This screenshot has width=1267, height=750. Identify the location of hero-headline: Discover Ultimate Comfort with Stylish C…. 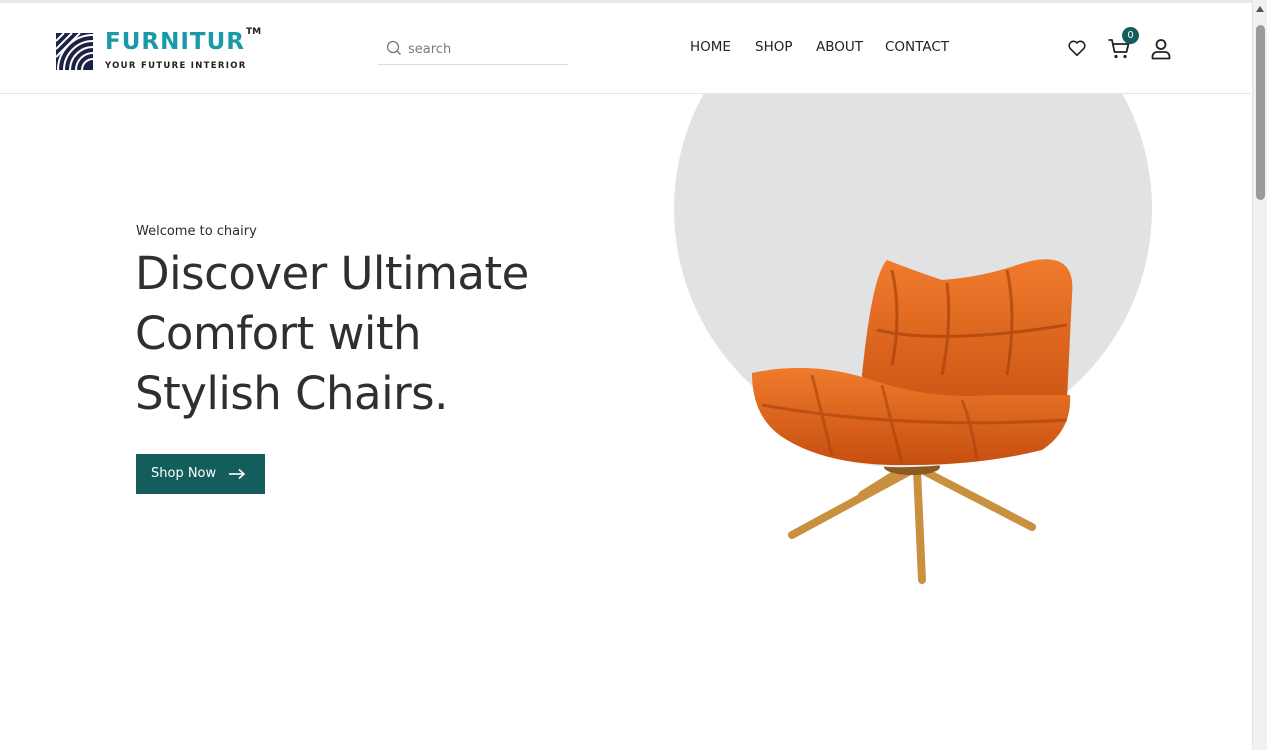
(355, 334).